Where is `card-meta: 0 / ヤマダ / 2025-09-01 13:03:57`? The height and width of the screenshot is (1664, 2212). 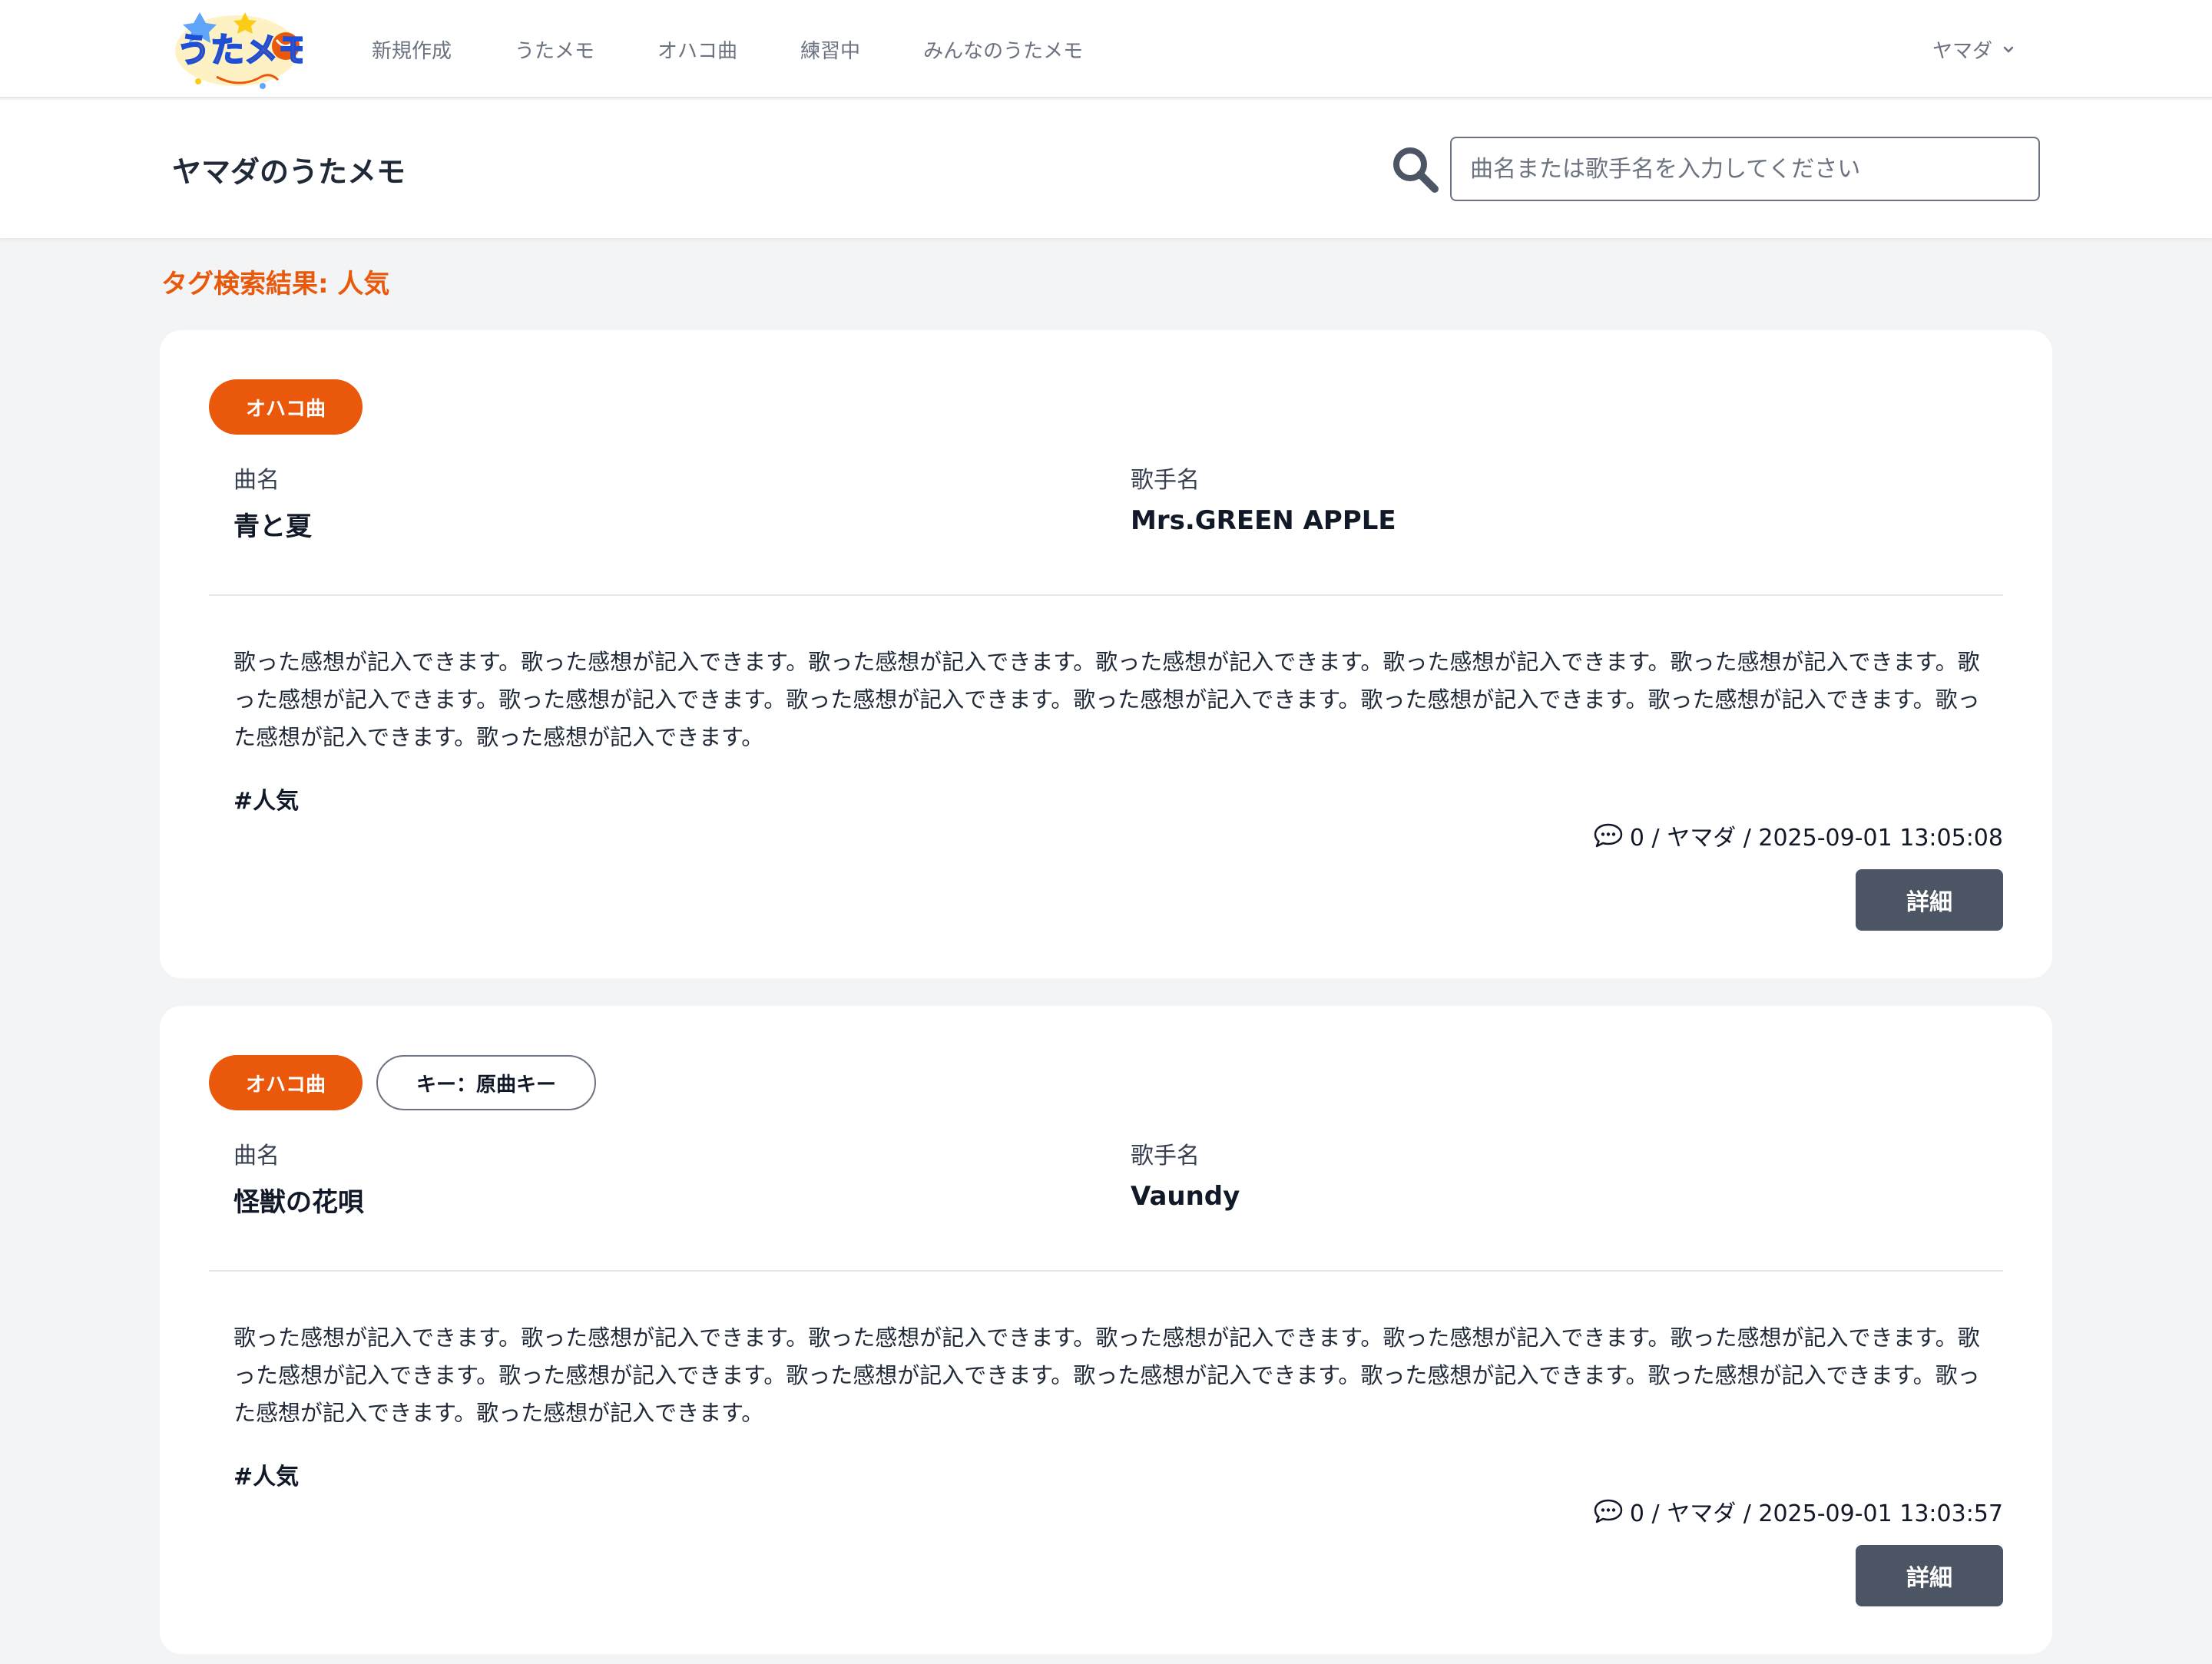 card-meta: 0 / ヤマダ / 2025-09-01 13:03:57 is located at coordinates (1798, 1511).